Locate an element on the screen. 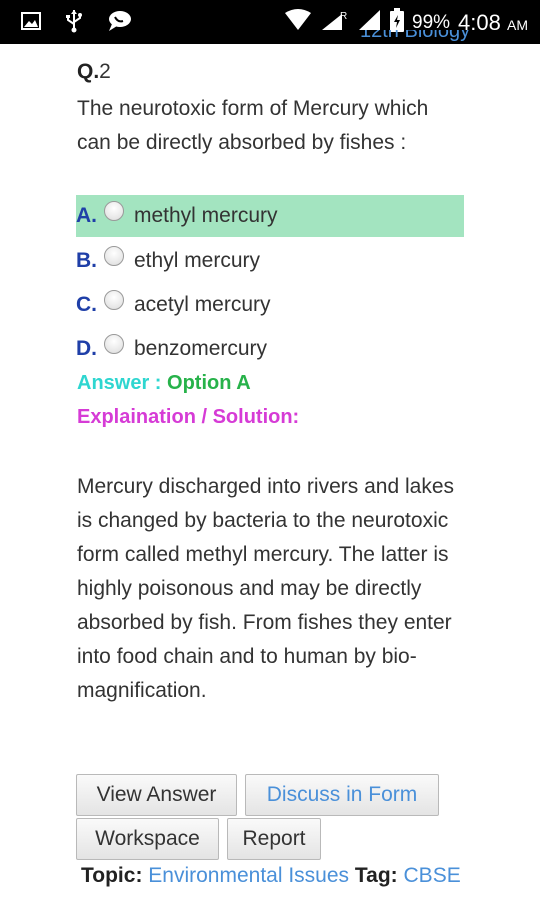  option-a: A. methyl mercury is located at coordinates (270, 216).